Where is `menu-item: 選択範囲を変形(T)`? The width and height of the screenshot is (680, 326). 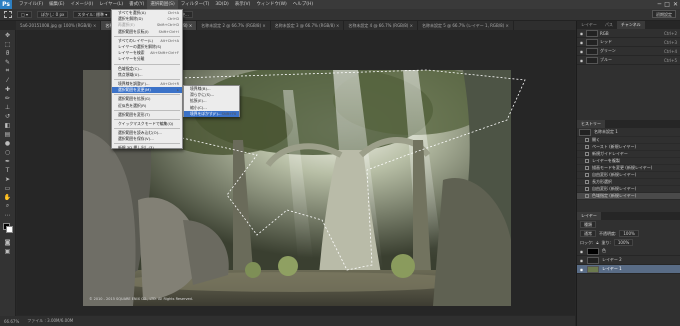 menu-item: 選択範囲を変形(T) is located at coordinates (147, 115).